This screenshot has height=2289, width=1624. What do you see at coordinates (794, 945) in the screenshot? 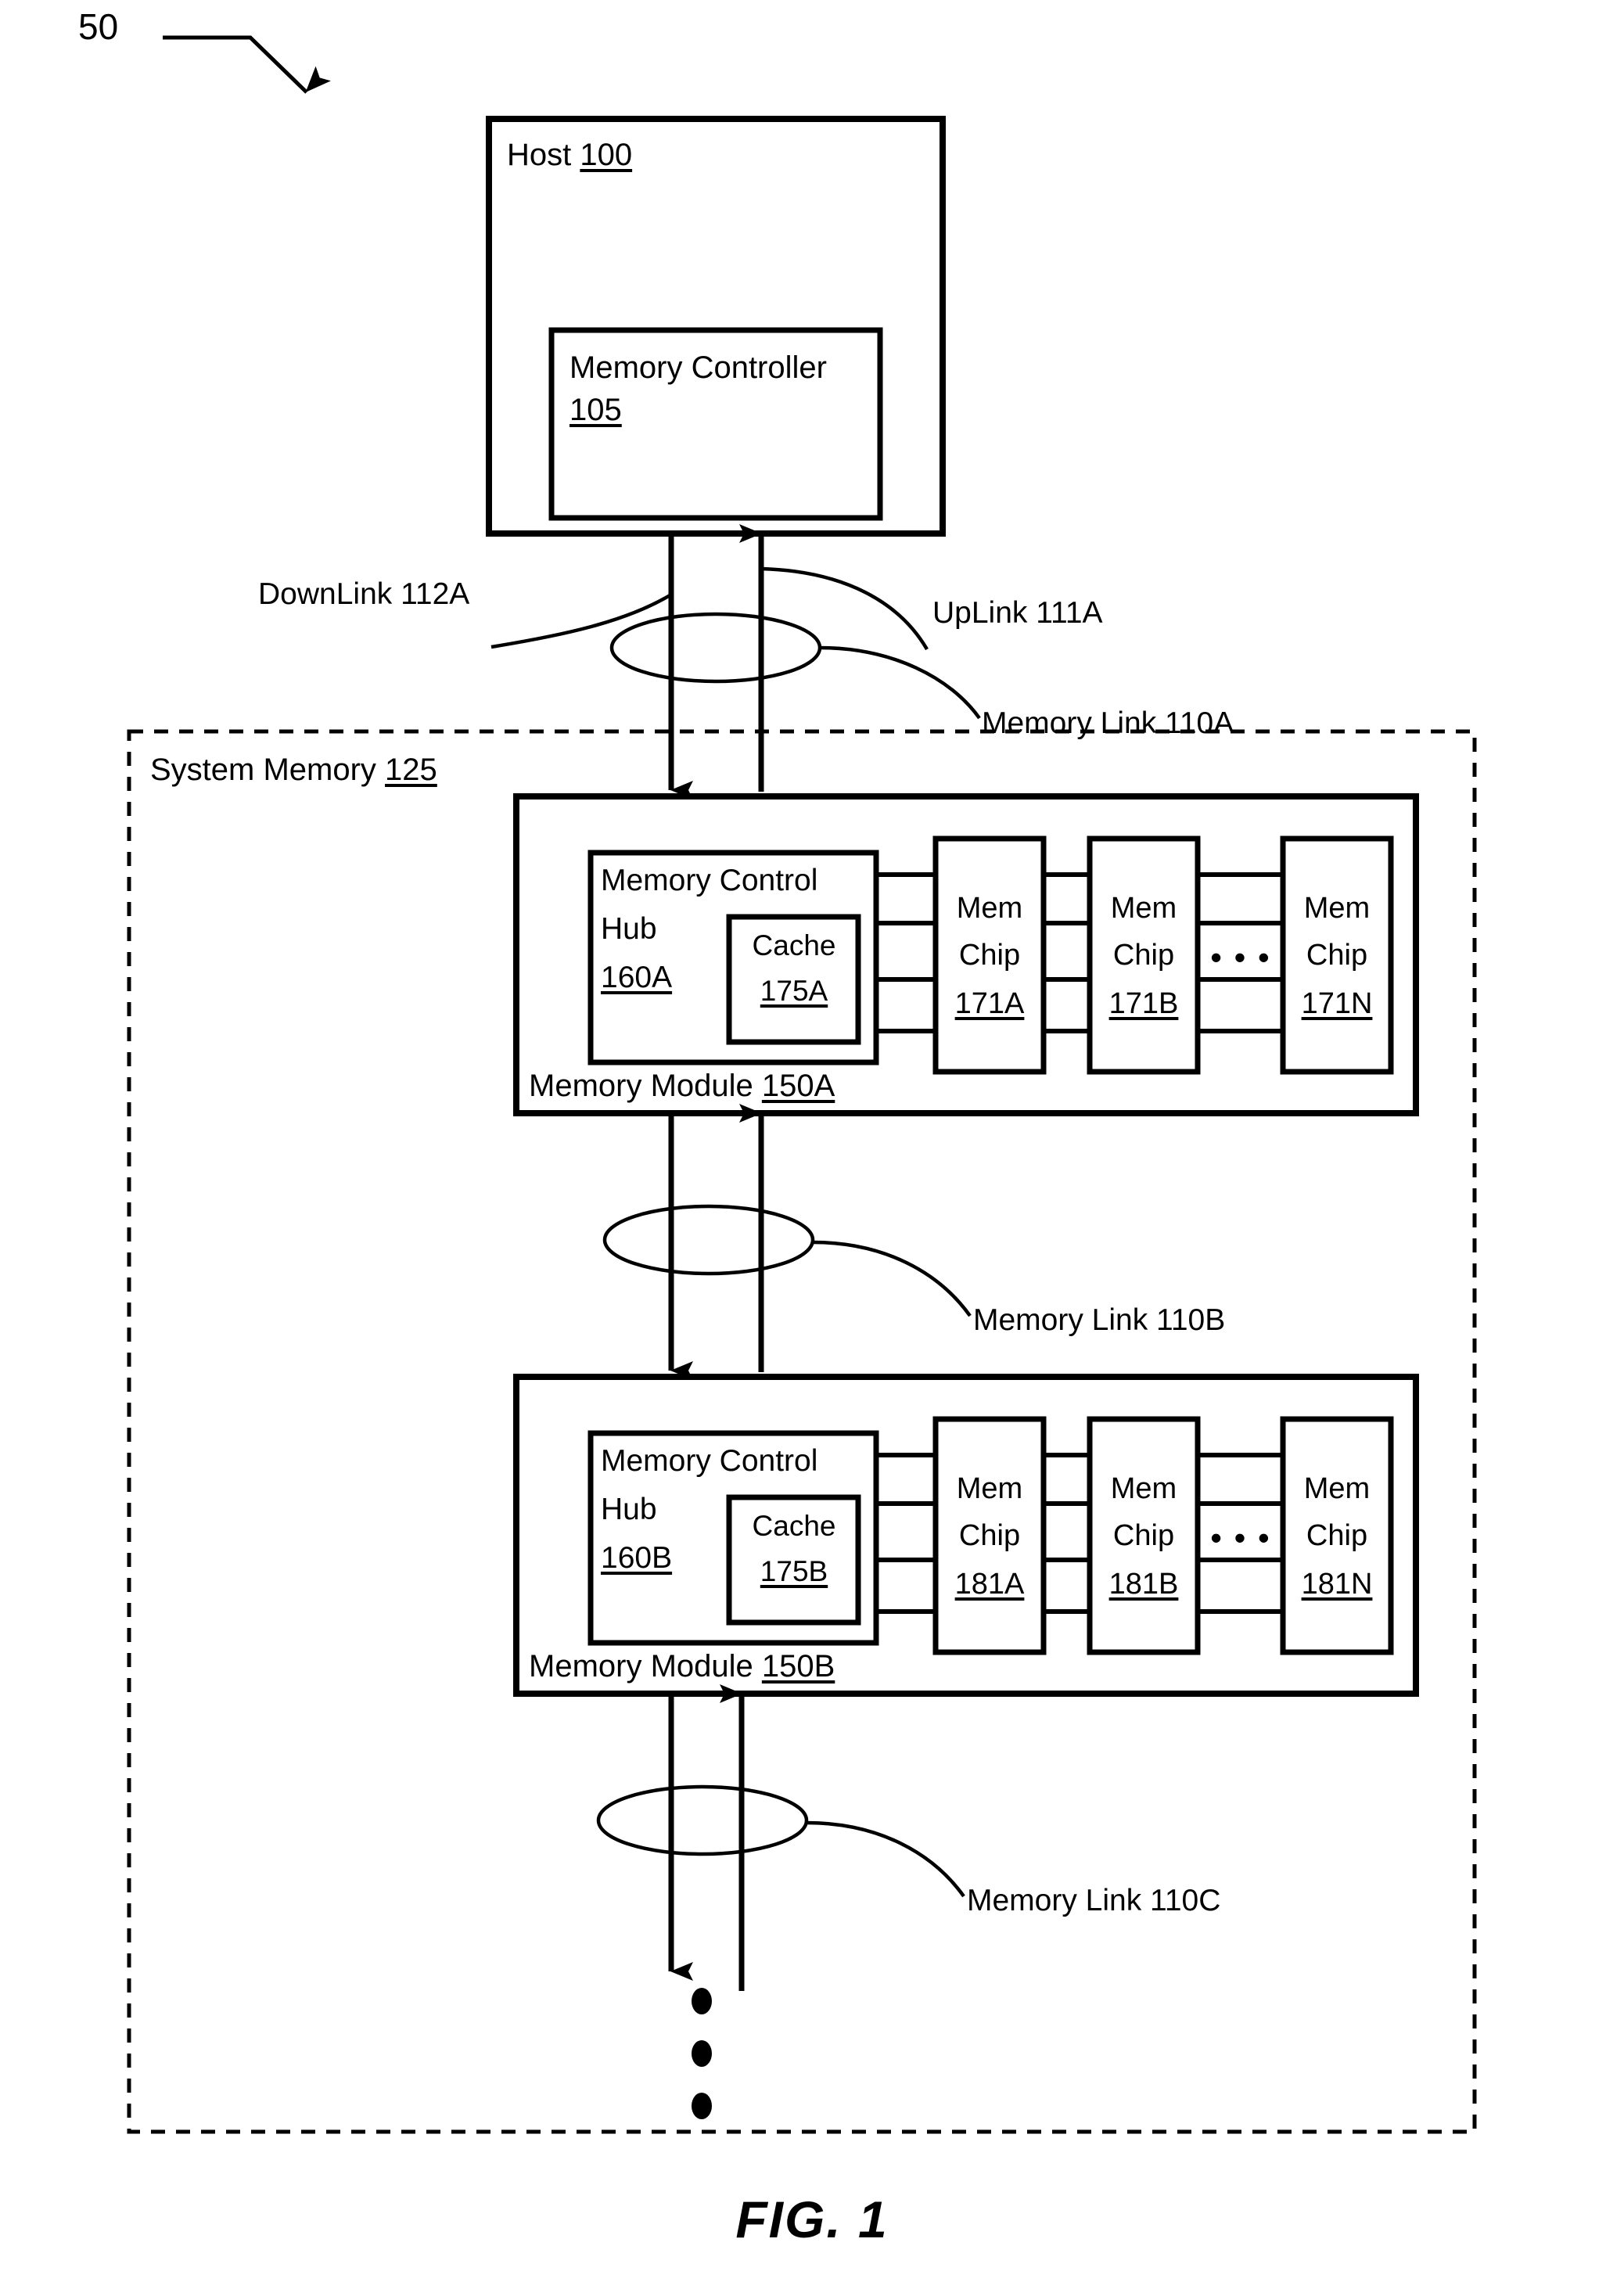
I see `cache-175a-label: Cache` at bounding box center [794, 945].